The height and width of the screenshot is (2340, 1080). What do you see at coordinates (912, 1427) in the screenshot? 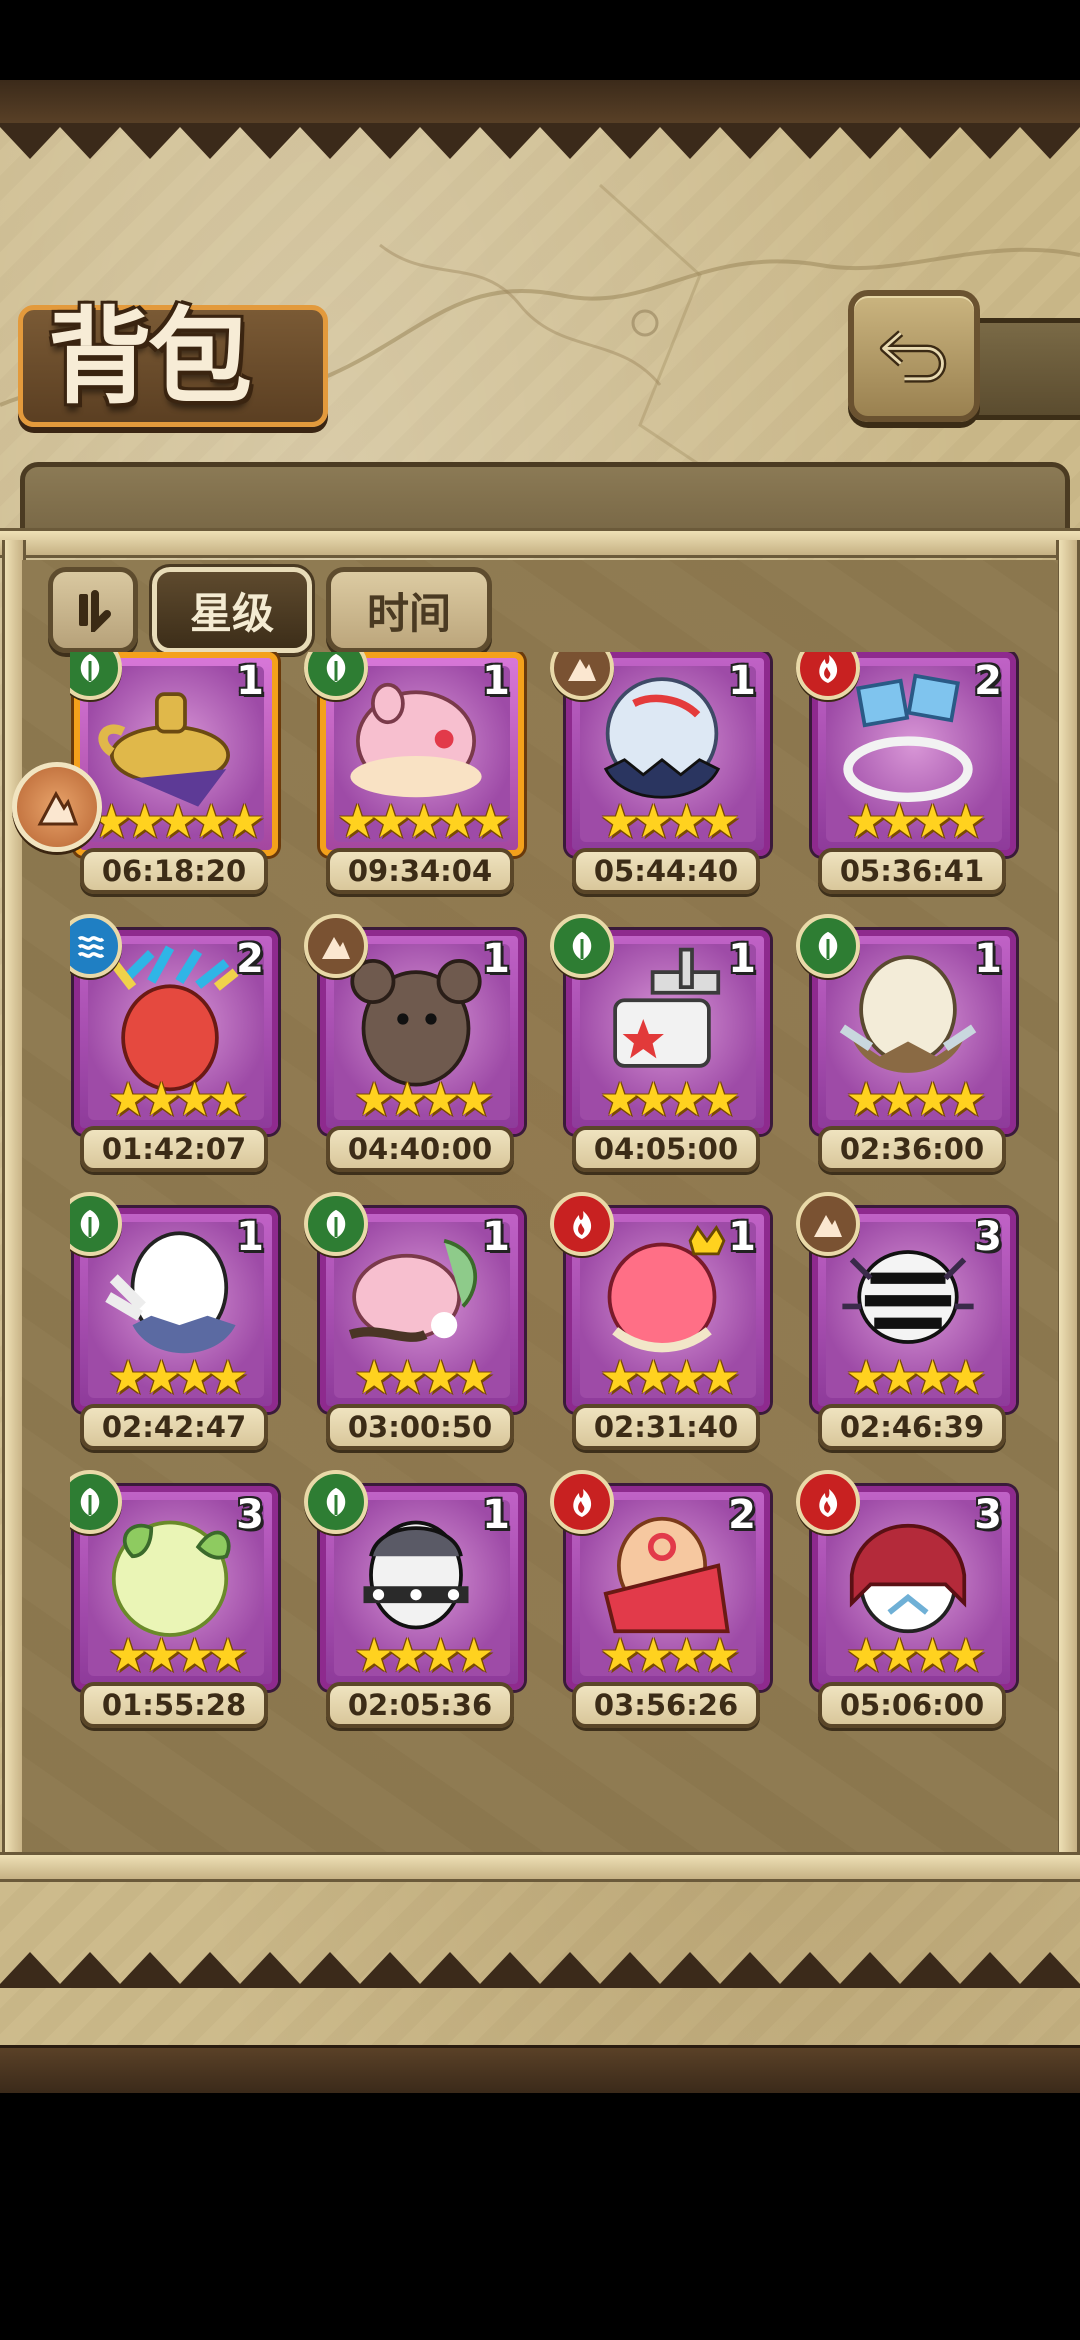
I see `hatch-timer: 02:46:39` at bounding box center [912, 1427].